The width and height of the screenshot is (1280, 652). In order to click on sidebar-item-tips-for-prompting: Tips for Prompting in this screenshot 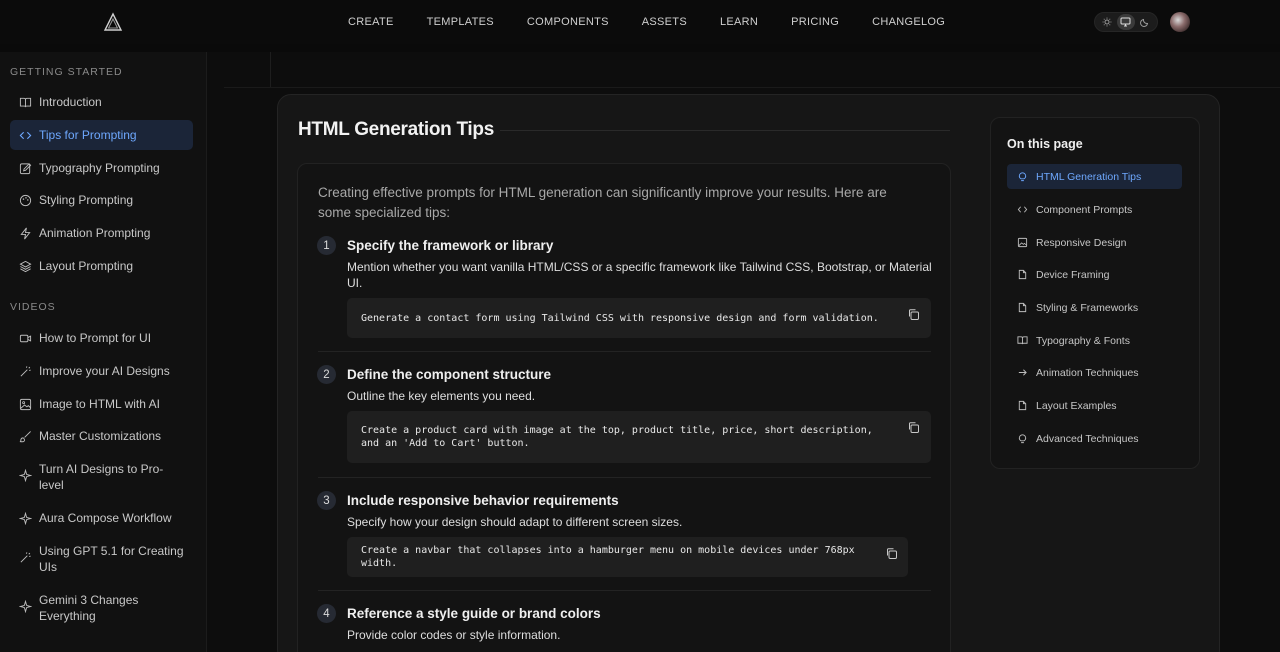, I will do `click(101, 135)`.